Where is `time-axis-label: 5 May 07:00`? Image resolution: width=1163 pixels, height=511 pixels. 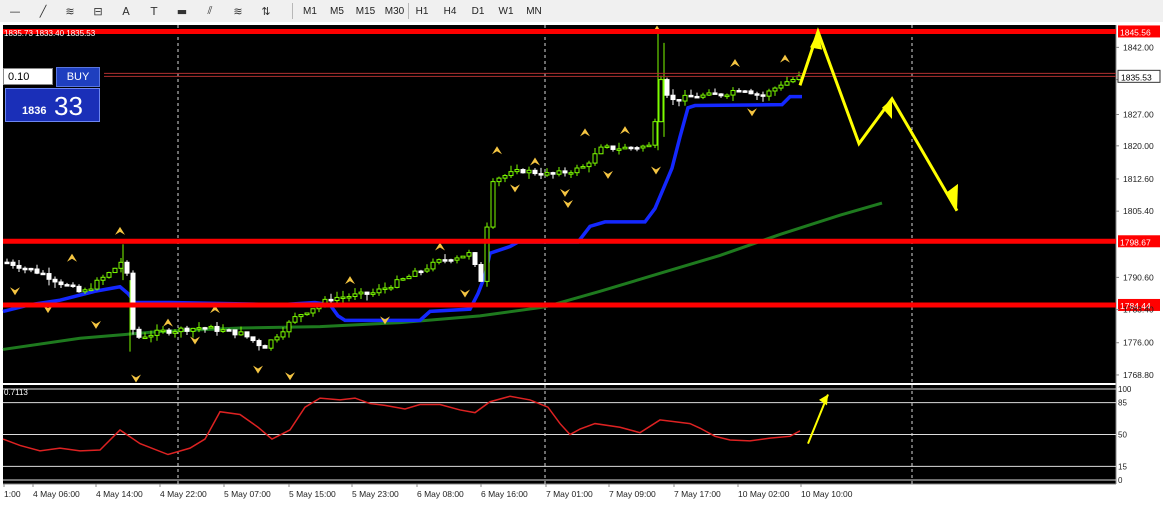 time-axis-label: 5 May 07:00 is located at coordinates (247, 494).